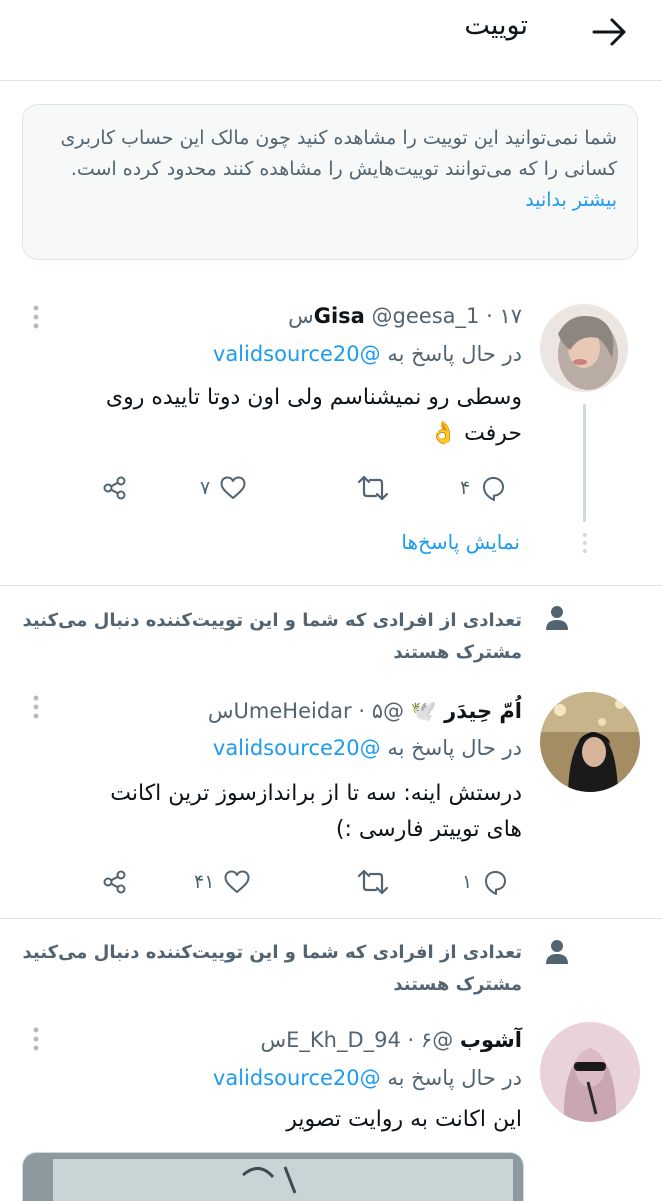 The image size is (662, 1201). Describe the element at coordinates (571, 200) in the screenshot. I see `learn-more-link: بیشتر بدانید` at that location.